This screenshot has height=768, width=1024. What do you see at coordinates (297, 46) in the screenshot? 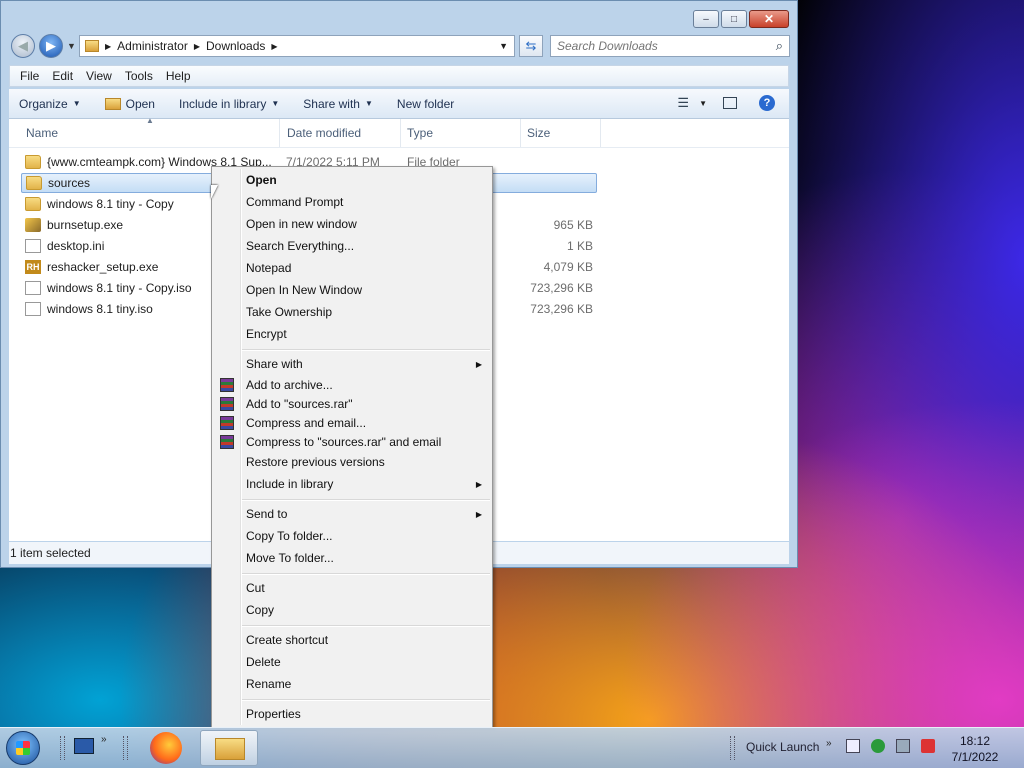
I see `address-bar: ▶ Administrator ▶ Downloads ▶ ▼` at bounding box center [297, 46].